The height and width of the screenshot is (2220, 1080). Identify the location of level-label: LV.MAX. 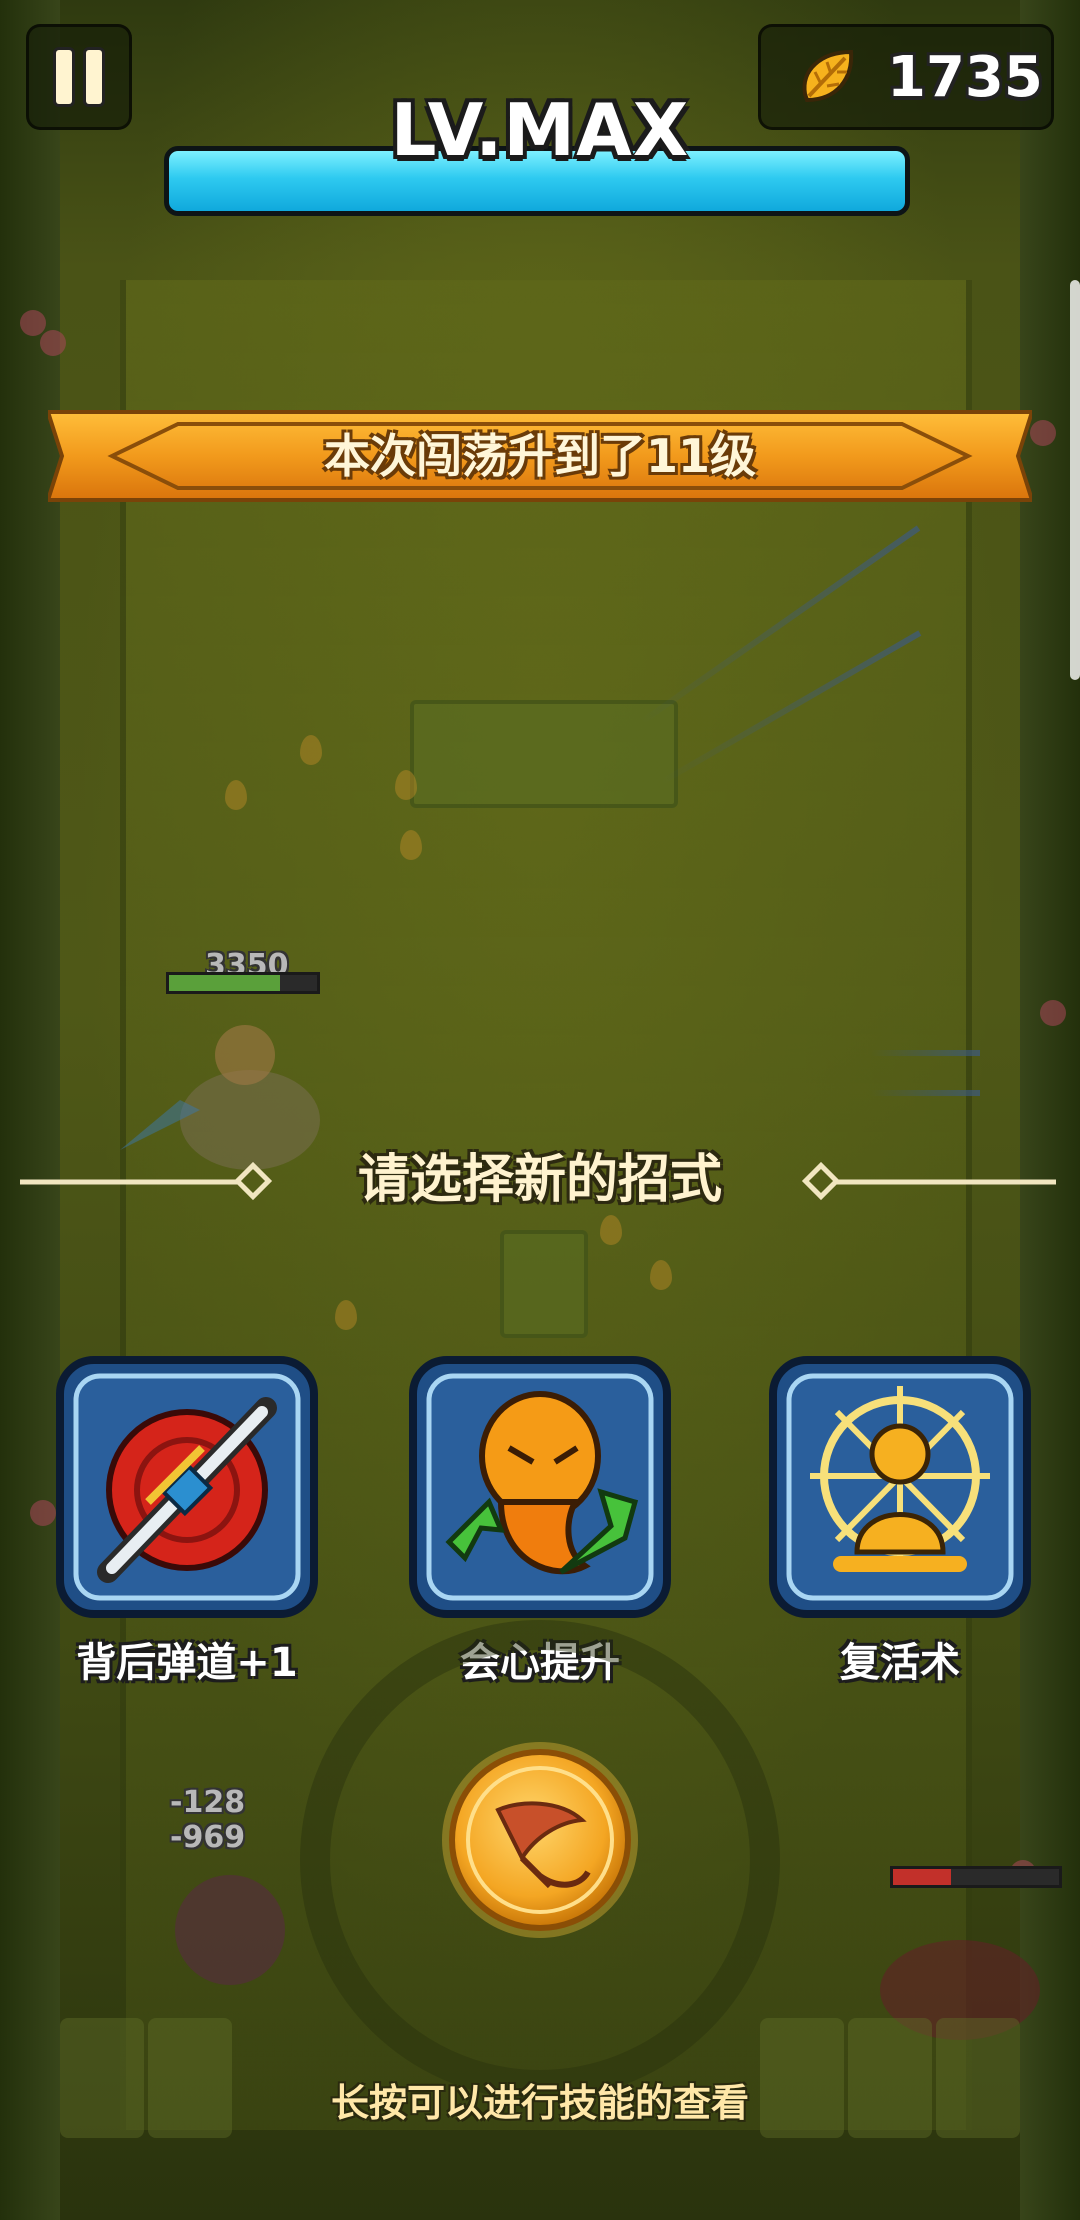
(540, 130).